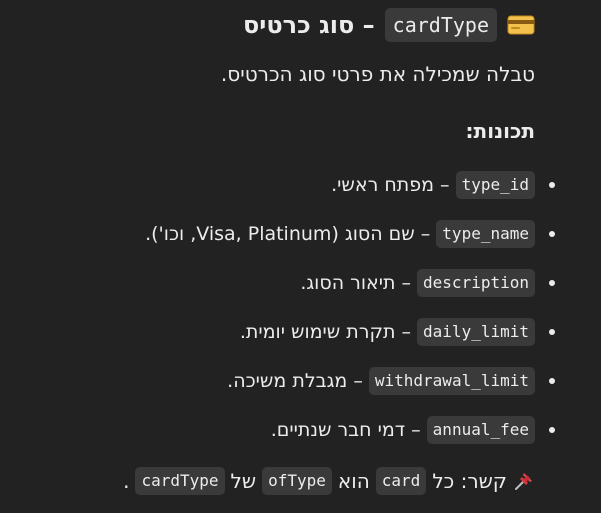 The height and width of the screenshot is (513, 601). What do you see at coordinates (451, 380) in the screenshot?
I see `property-code: withdrawal_limit` at bounding box center [451, 380].